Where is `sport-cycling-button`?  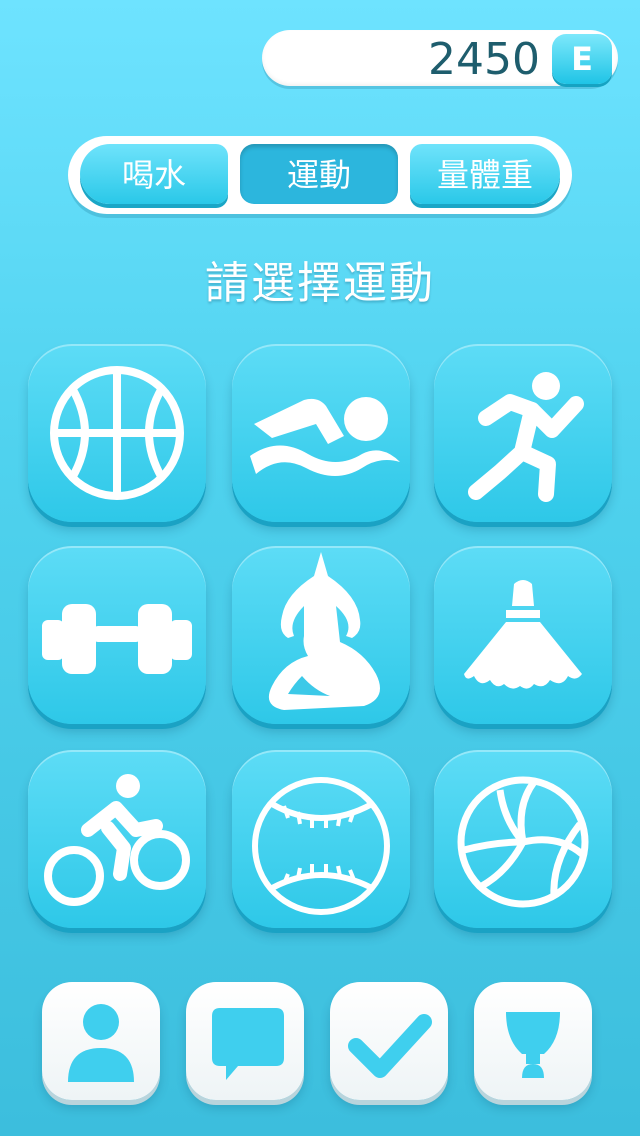
sport-cycling-button is located at coordinates (117, 839).